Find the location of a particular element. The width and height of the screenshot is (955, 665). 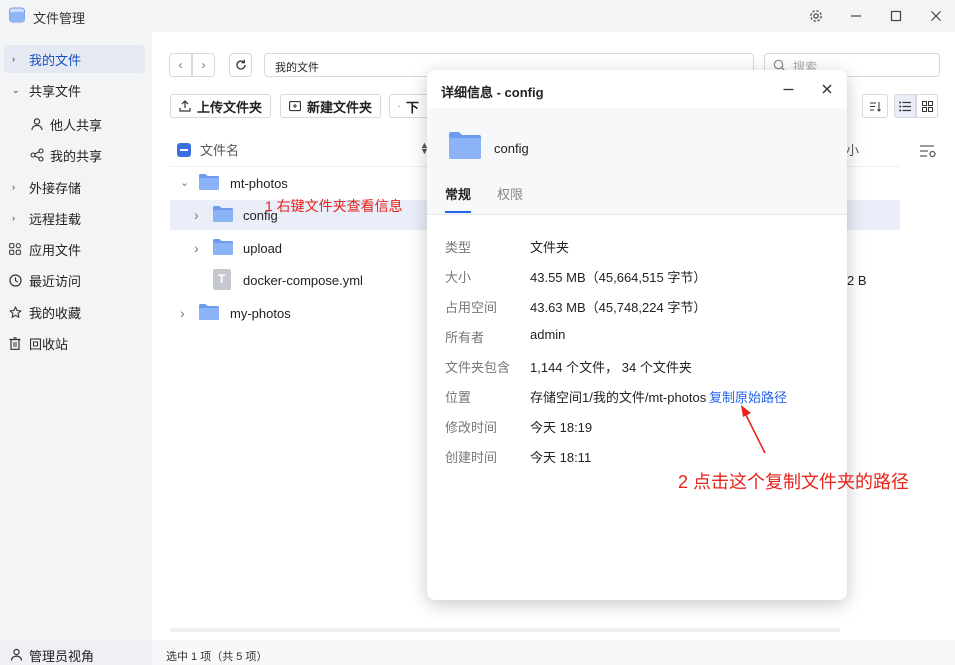

text-file-icon: T is located at coordinates (222, 279).